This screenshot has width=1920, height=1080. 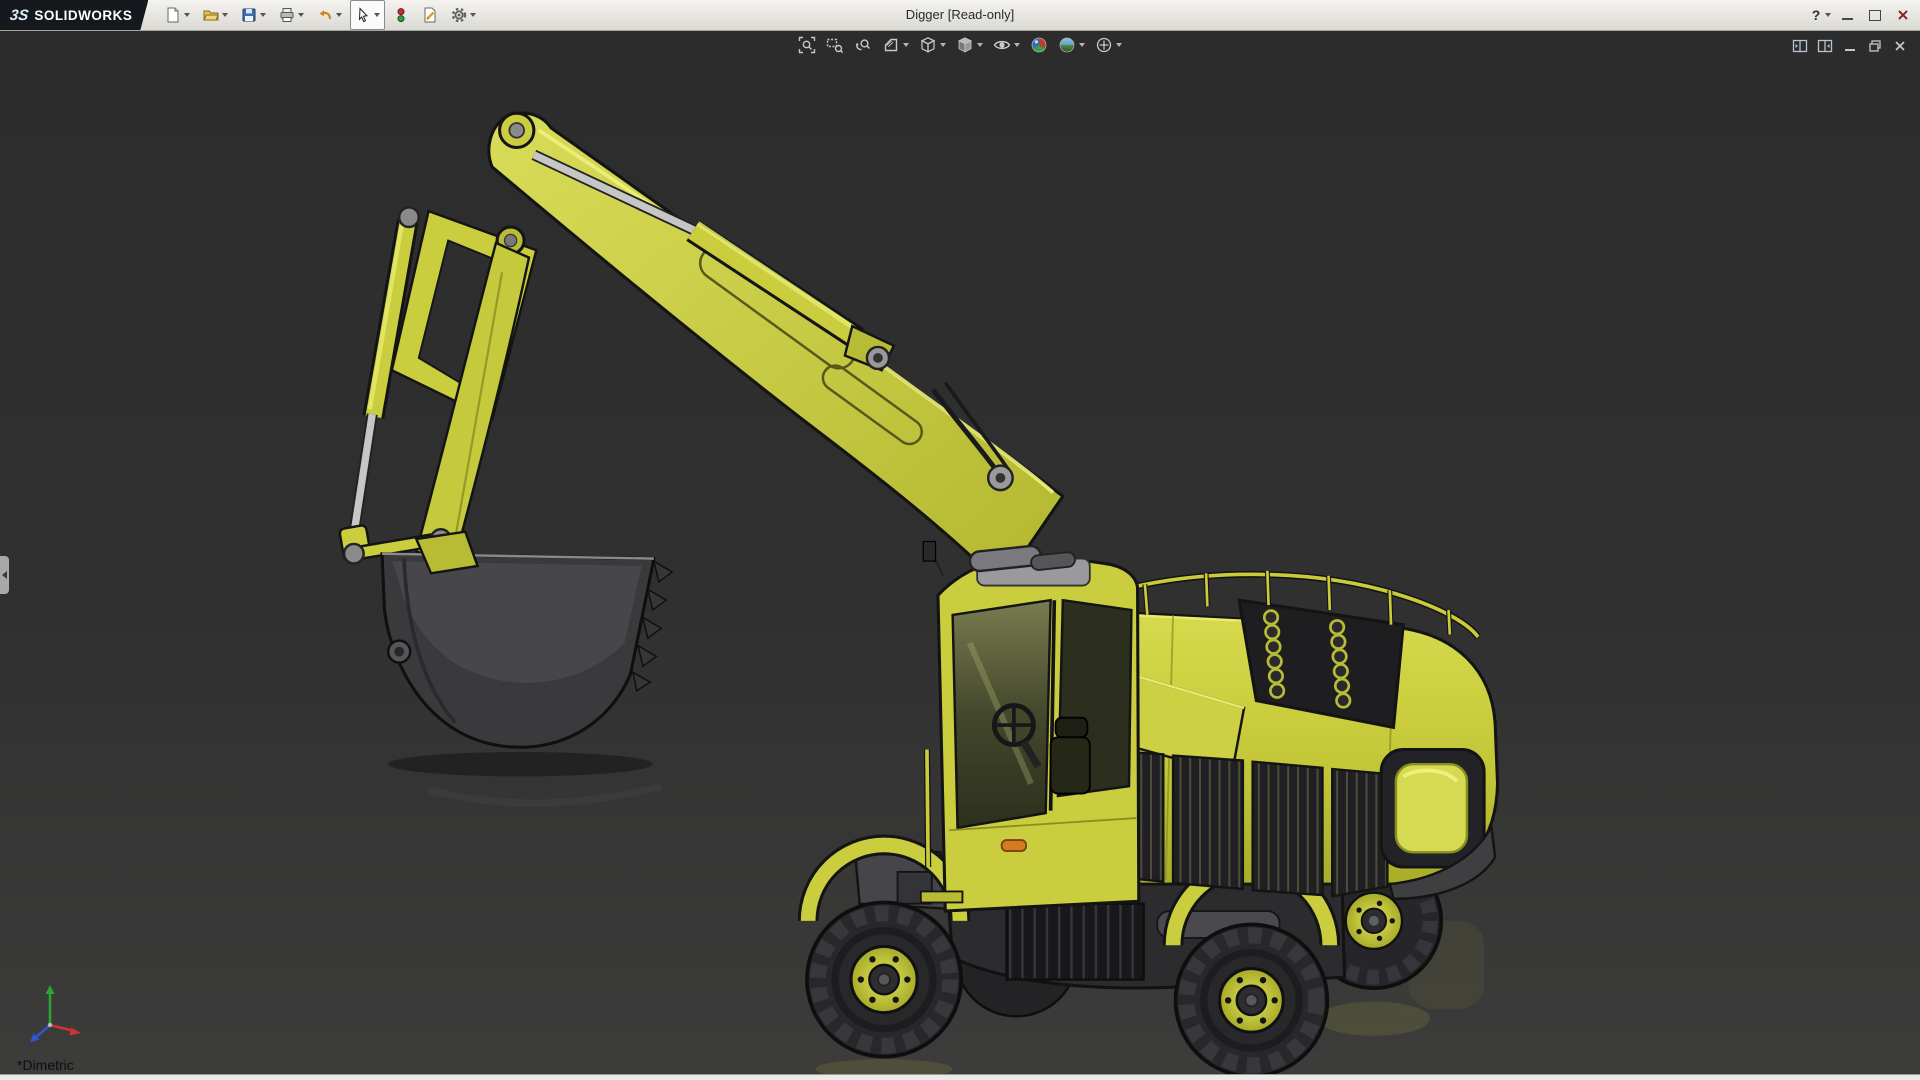 I want to click on minimize-button, so click(x=1847, y=15).